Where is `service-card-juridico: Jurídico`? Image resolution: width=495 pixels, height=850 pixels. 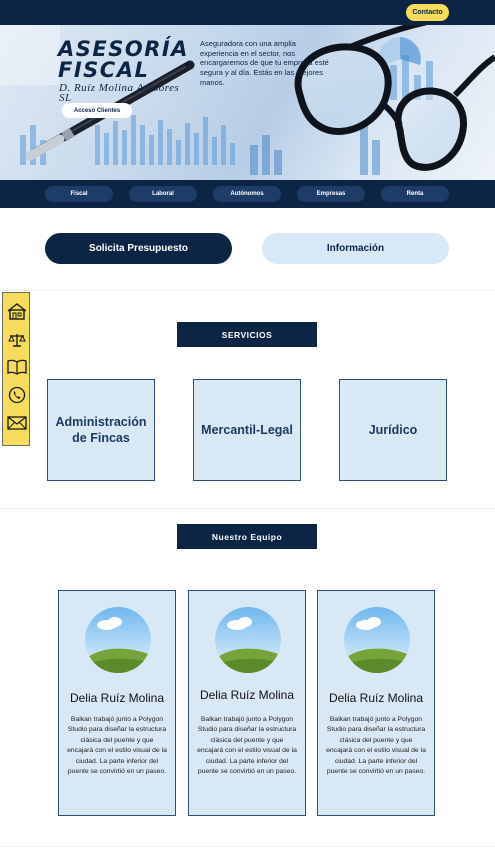 service-card-juridico: Jurídico is located at coordinates (393, 430).